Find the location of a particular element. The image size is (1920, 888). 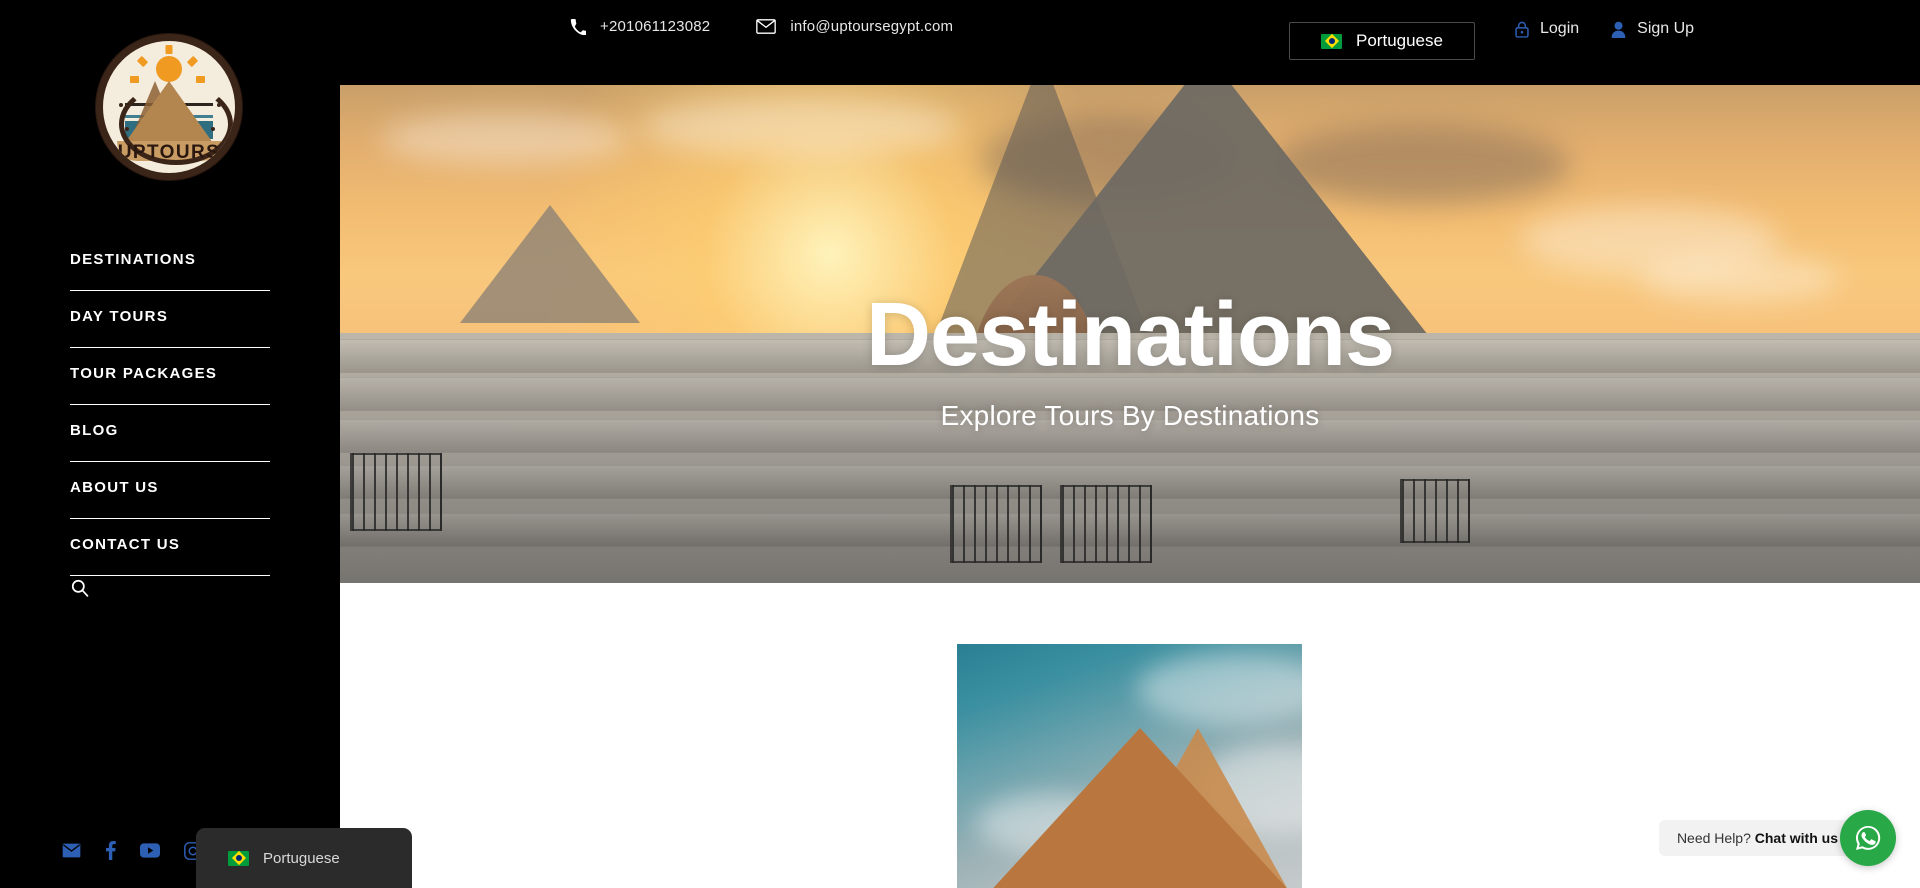

sidebar-item-contact-us: CONTACT US is located at coordinates (170, 553).